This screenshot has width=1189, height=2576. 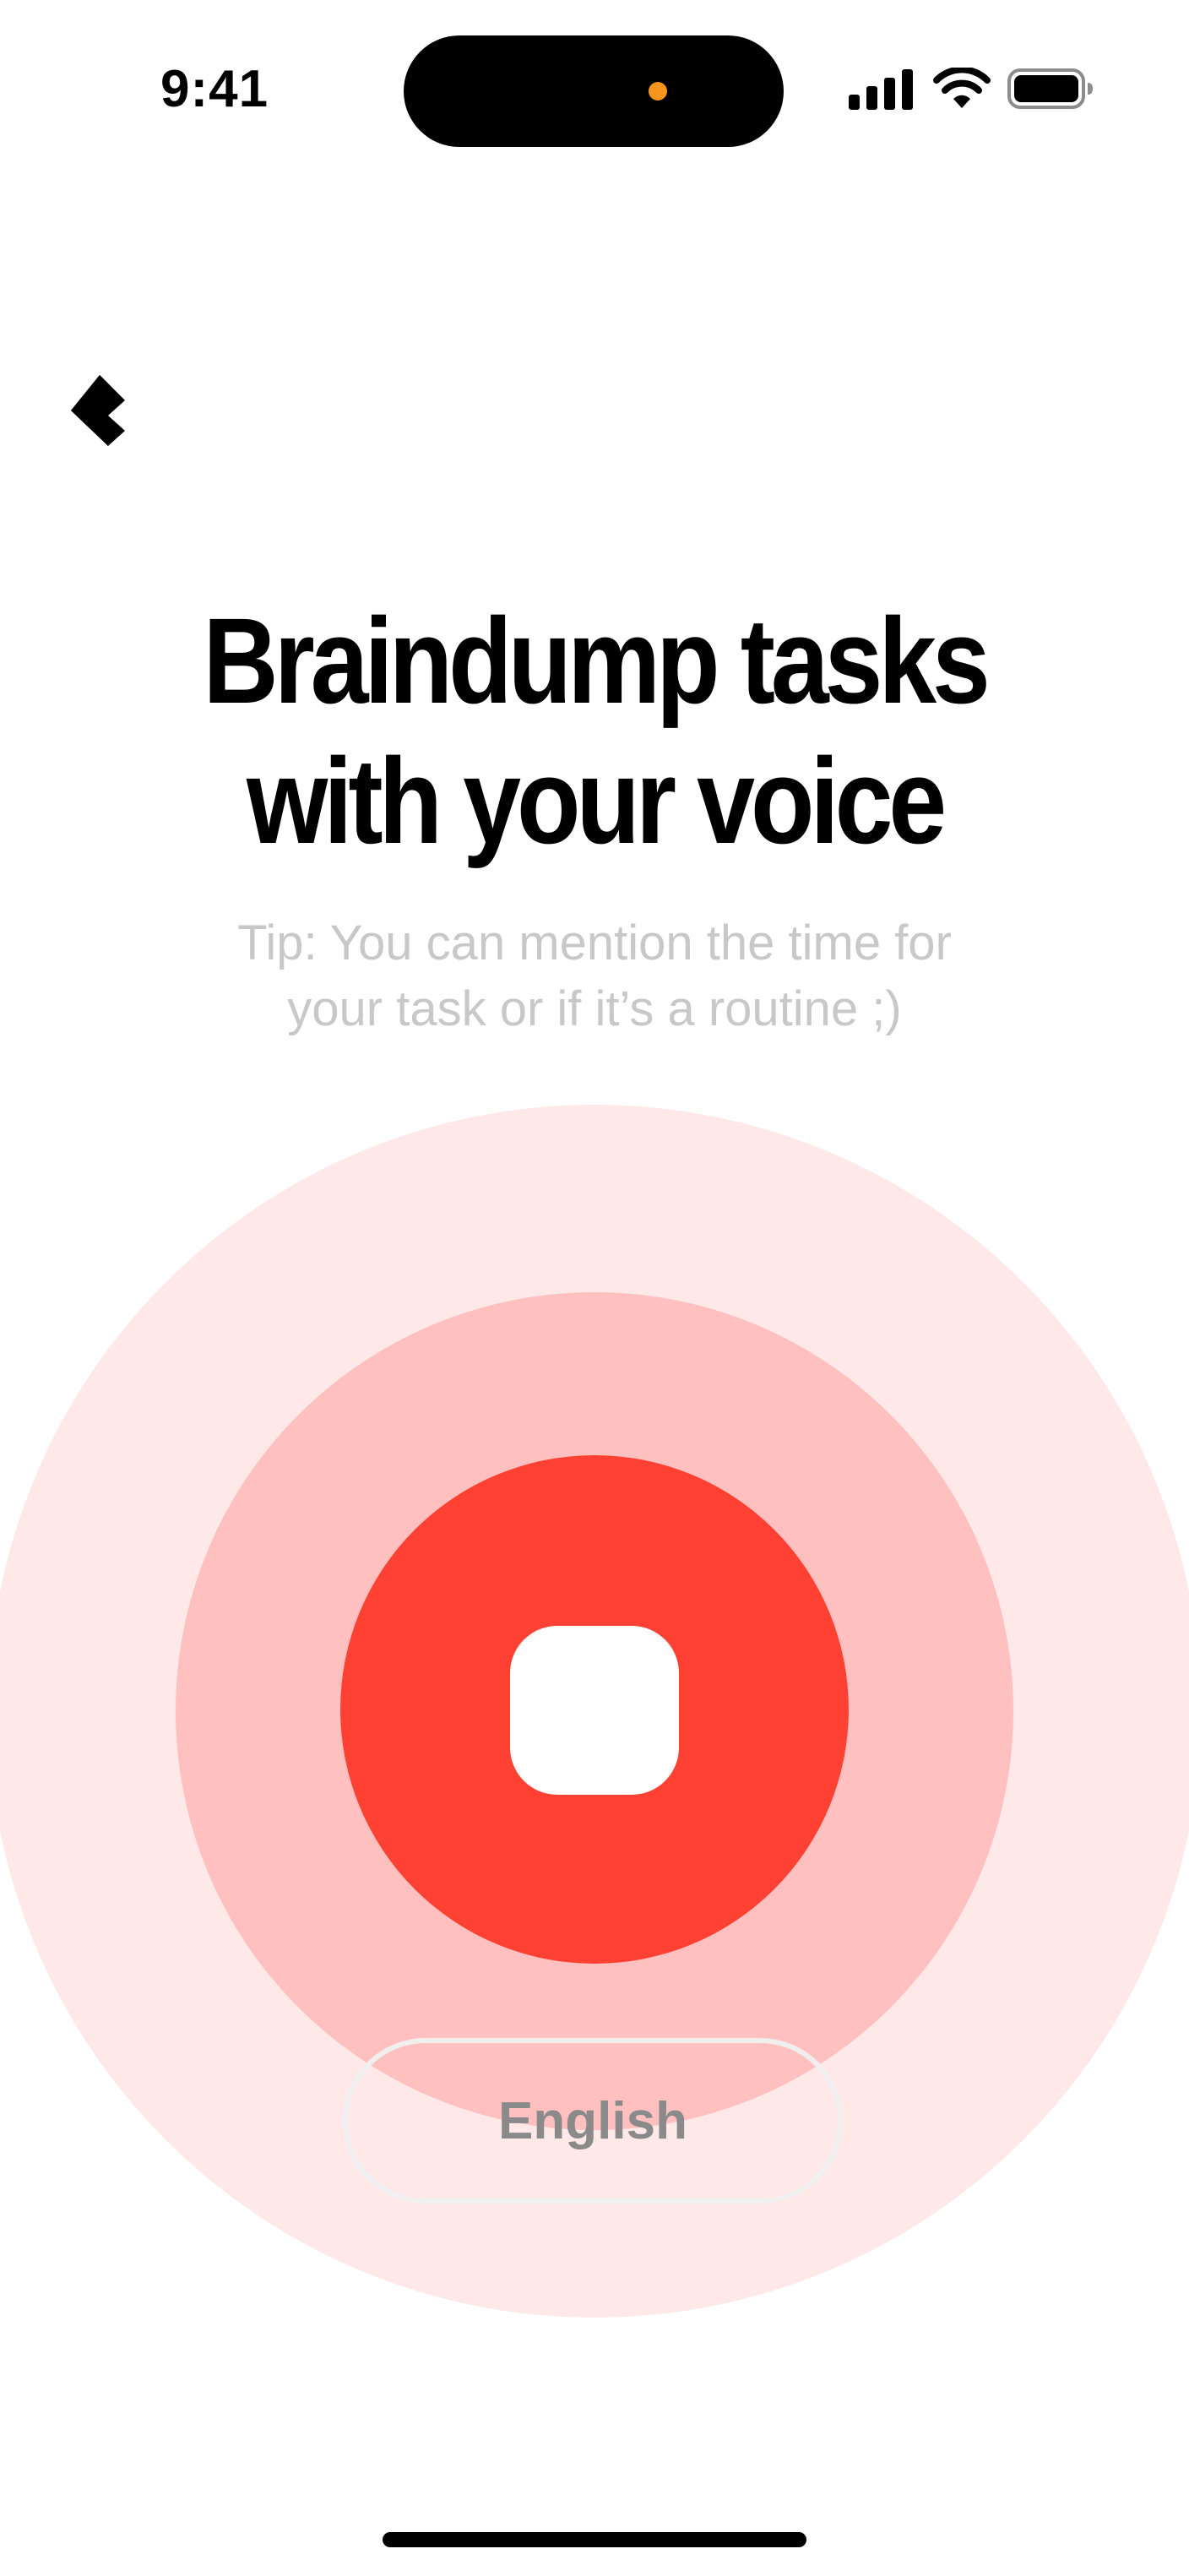 What do you see at coordinates (594, 91) in the screenshot?
I see `dynamic-island` at bounding box center [594, 91].